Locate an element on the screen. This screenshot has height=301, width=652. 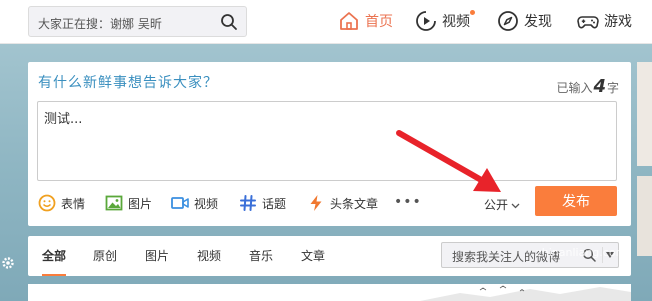
global-search-box: 大家正在搜：谢娜 吴昕 is located at coordinates (137, 21).